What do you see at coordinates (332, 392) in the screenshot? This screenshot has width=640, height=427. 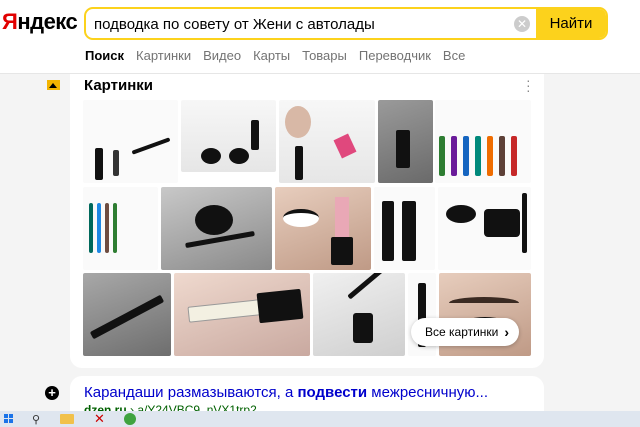 I see `result-title-highlight: подвести` at bounding box center [332, 392].